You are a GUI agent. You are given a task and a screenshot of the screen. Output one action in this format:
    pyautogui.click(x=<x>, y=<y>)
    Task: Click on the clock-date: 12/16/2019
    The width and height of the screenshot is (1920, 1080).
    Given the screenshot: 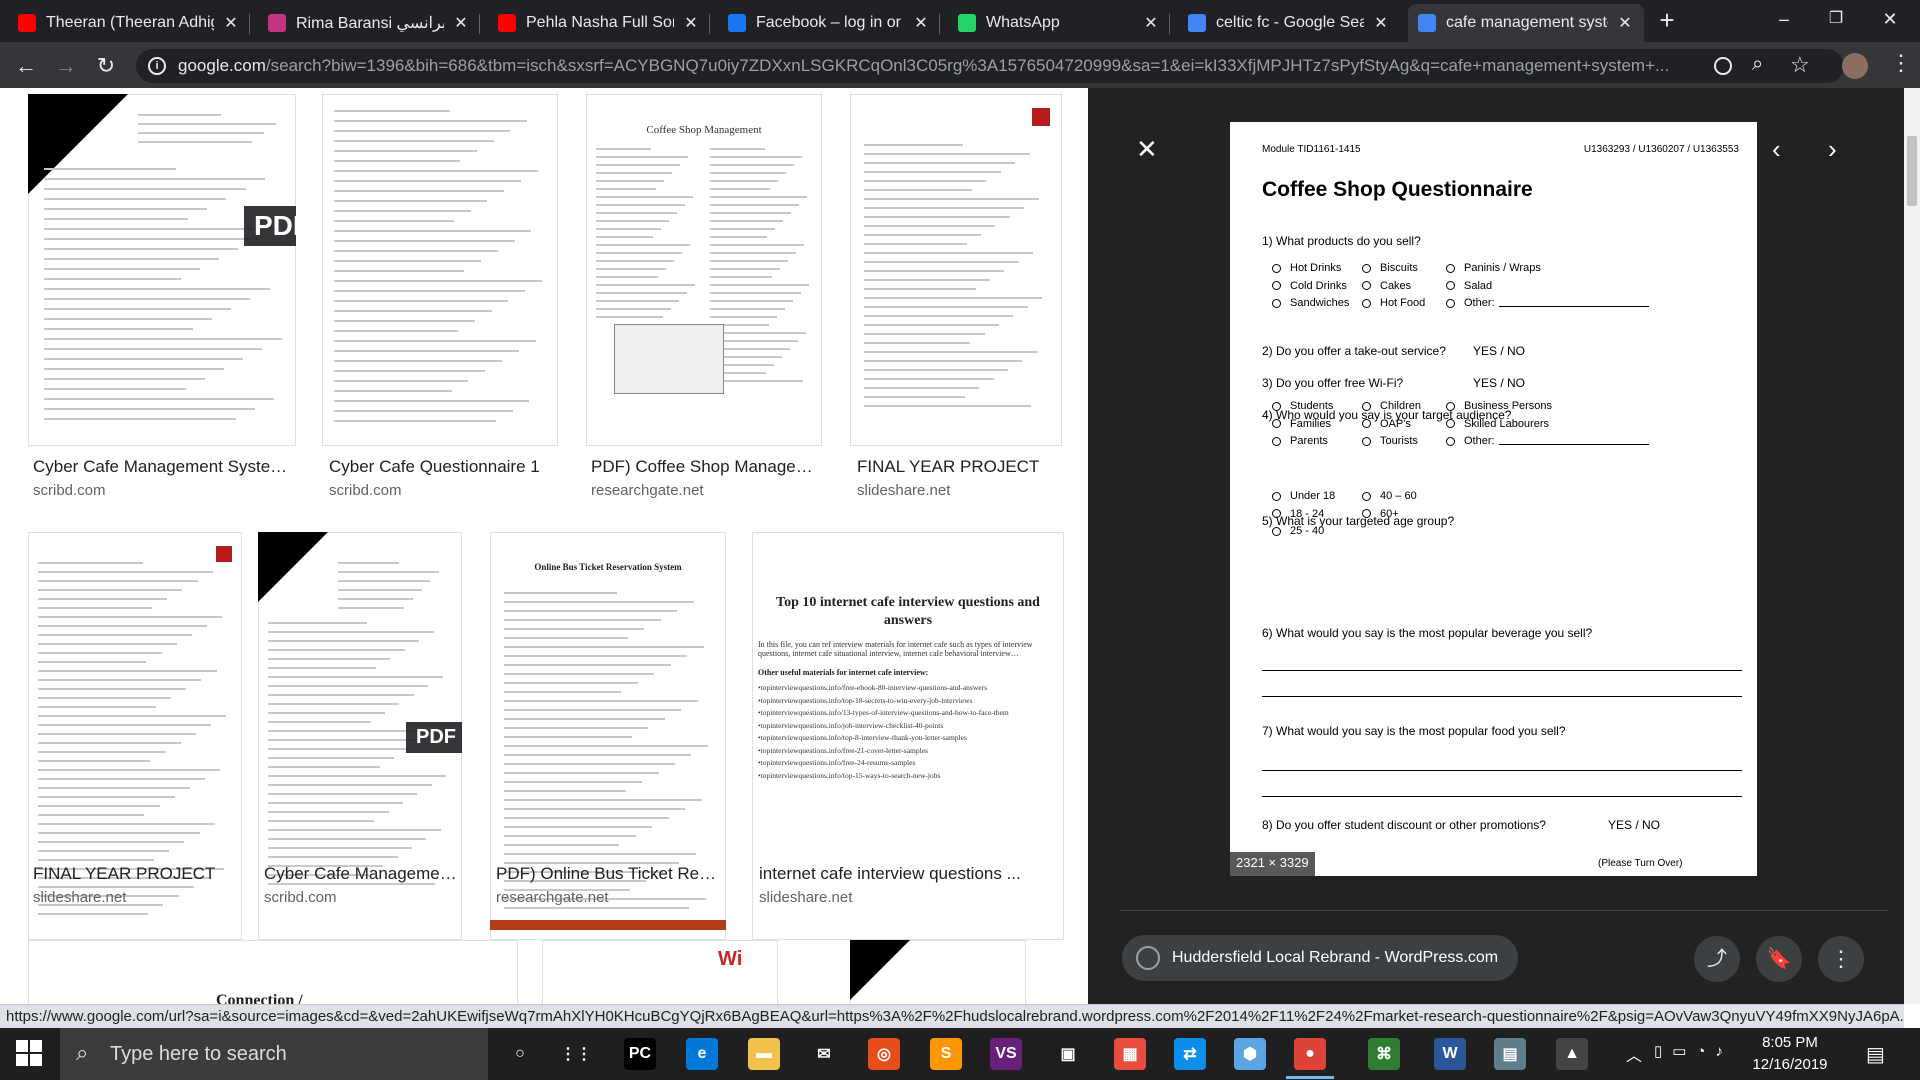 What is the action you would take?
    pyautogui.click(x=1790, y=1064)
    